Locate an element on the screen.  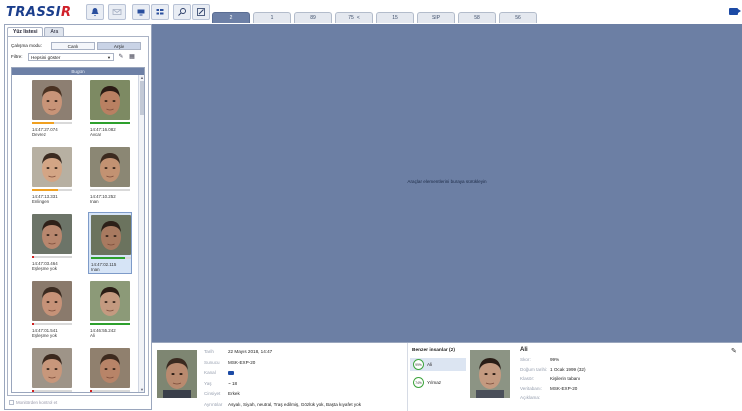
scroll-thumb is located at coordinates (142, 98).